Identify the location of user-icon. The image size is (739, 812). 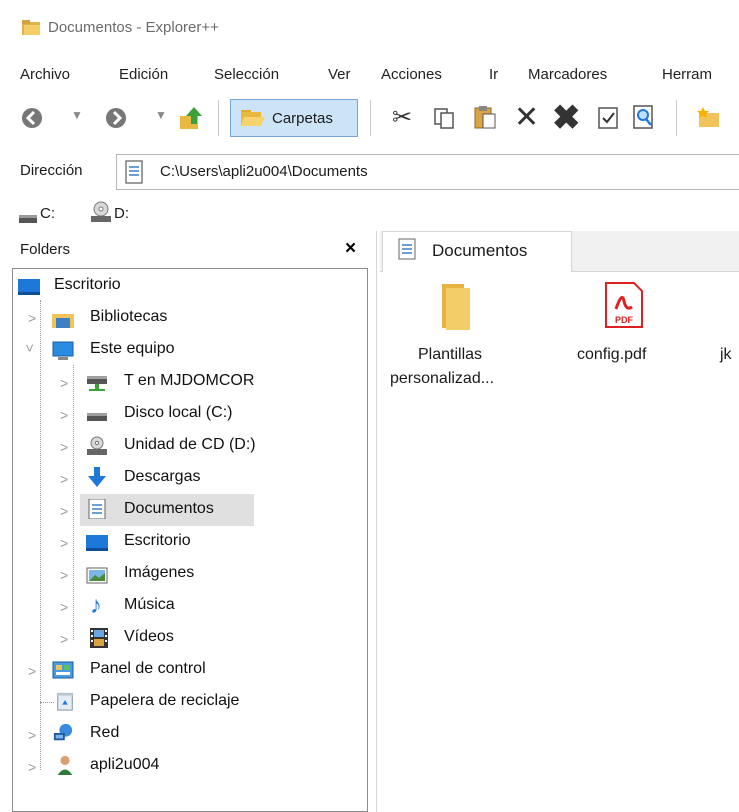
(65, 765).